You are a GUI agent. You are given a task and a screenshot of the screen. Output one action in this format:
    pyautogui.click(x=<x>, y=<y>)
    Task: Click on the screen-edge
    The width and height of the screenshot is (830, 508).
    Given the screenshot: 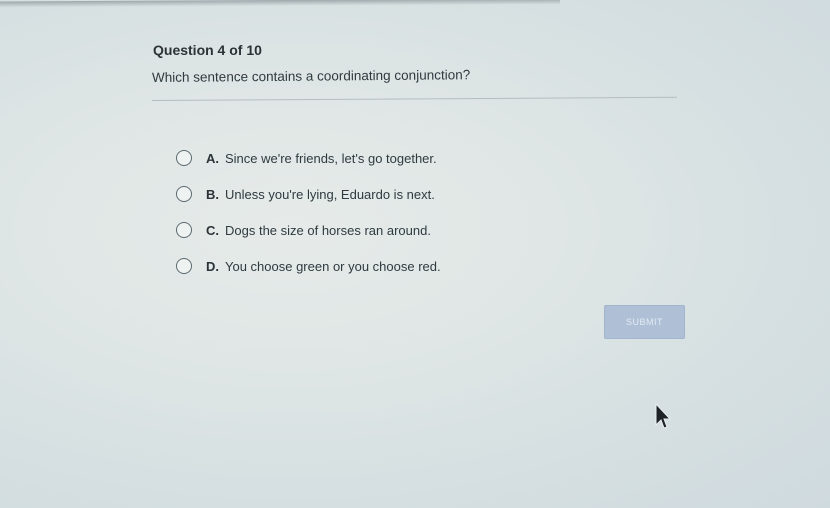 What is the action you would take?
    pyautogui.click(x=280, y=4)
    